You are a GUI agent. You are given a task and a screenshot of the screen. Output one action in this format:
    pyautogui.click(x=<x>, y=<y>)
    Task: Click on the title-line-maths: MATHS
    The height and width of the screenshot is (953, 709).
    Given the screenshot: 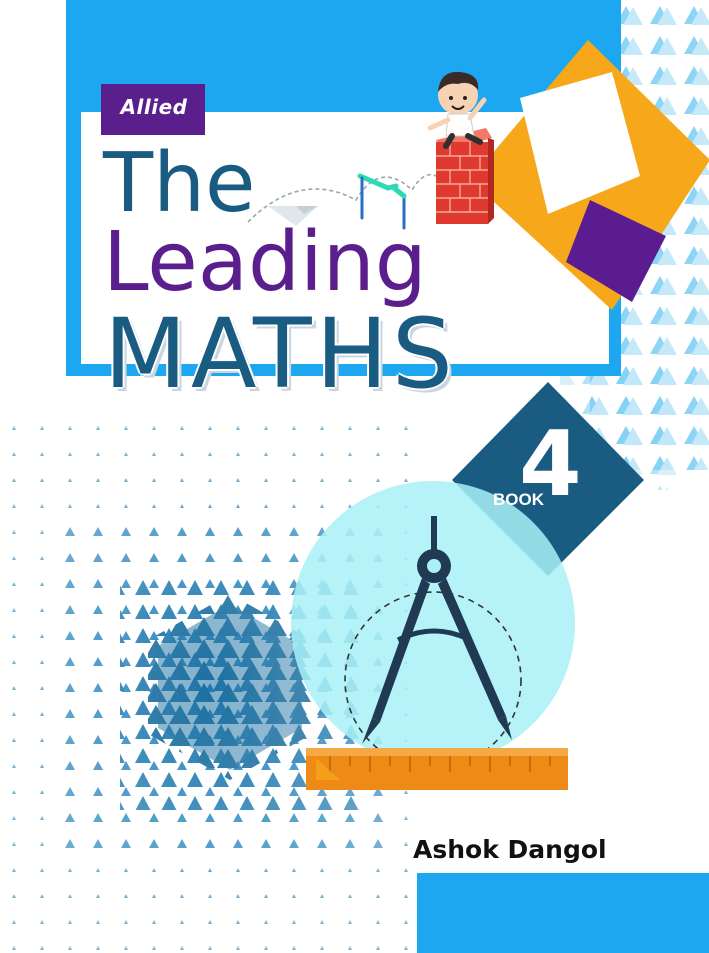 What is the action you would take?
    pyautogui.click(x=280, y=354)
    